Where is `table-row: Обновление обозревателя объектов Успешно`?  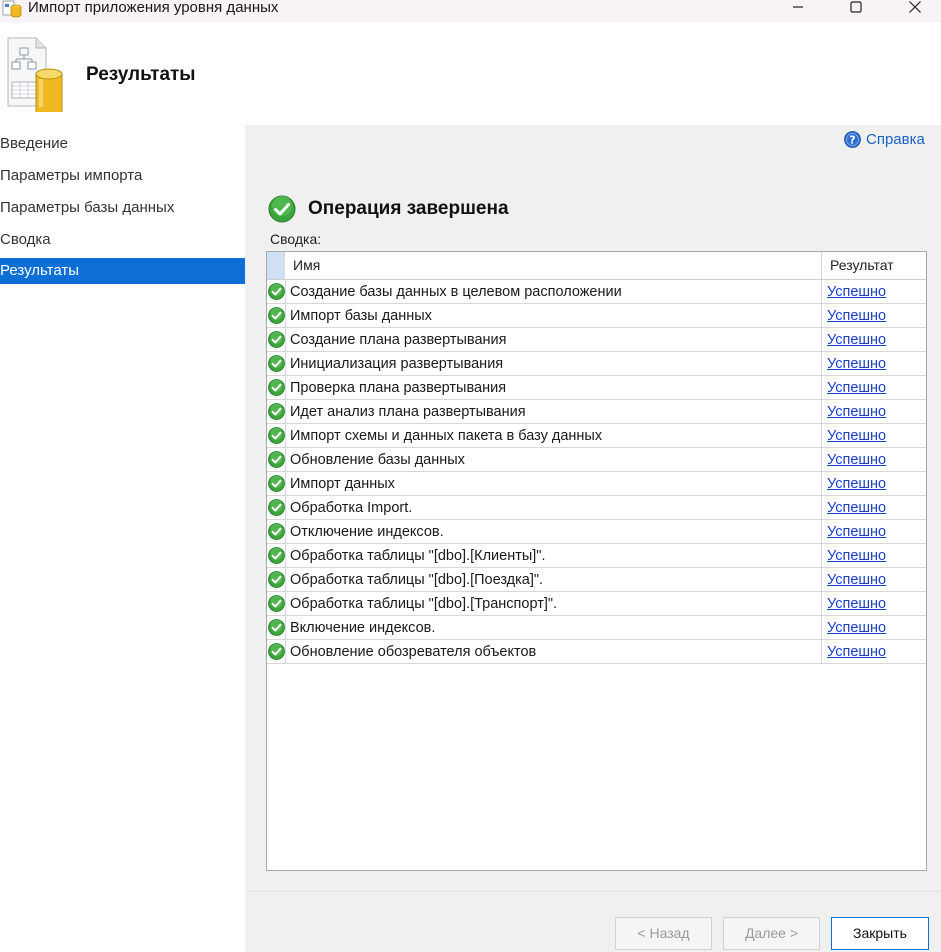 table-row: Обновление обозревателя объектов Успешно is located at coordinates (596, 652).